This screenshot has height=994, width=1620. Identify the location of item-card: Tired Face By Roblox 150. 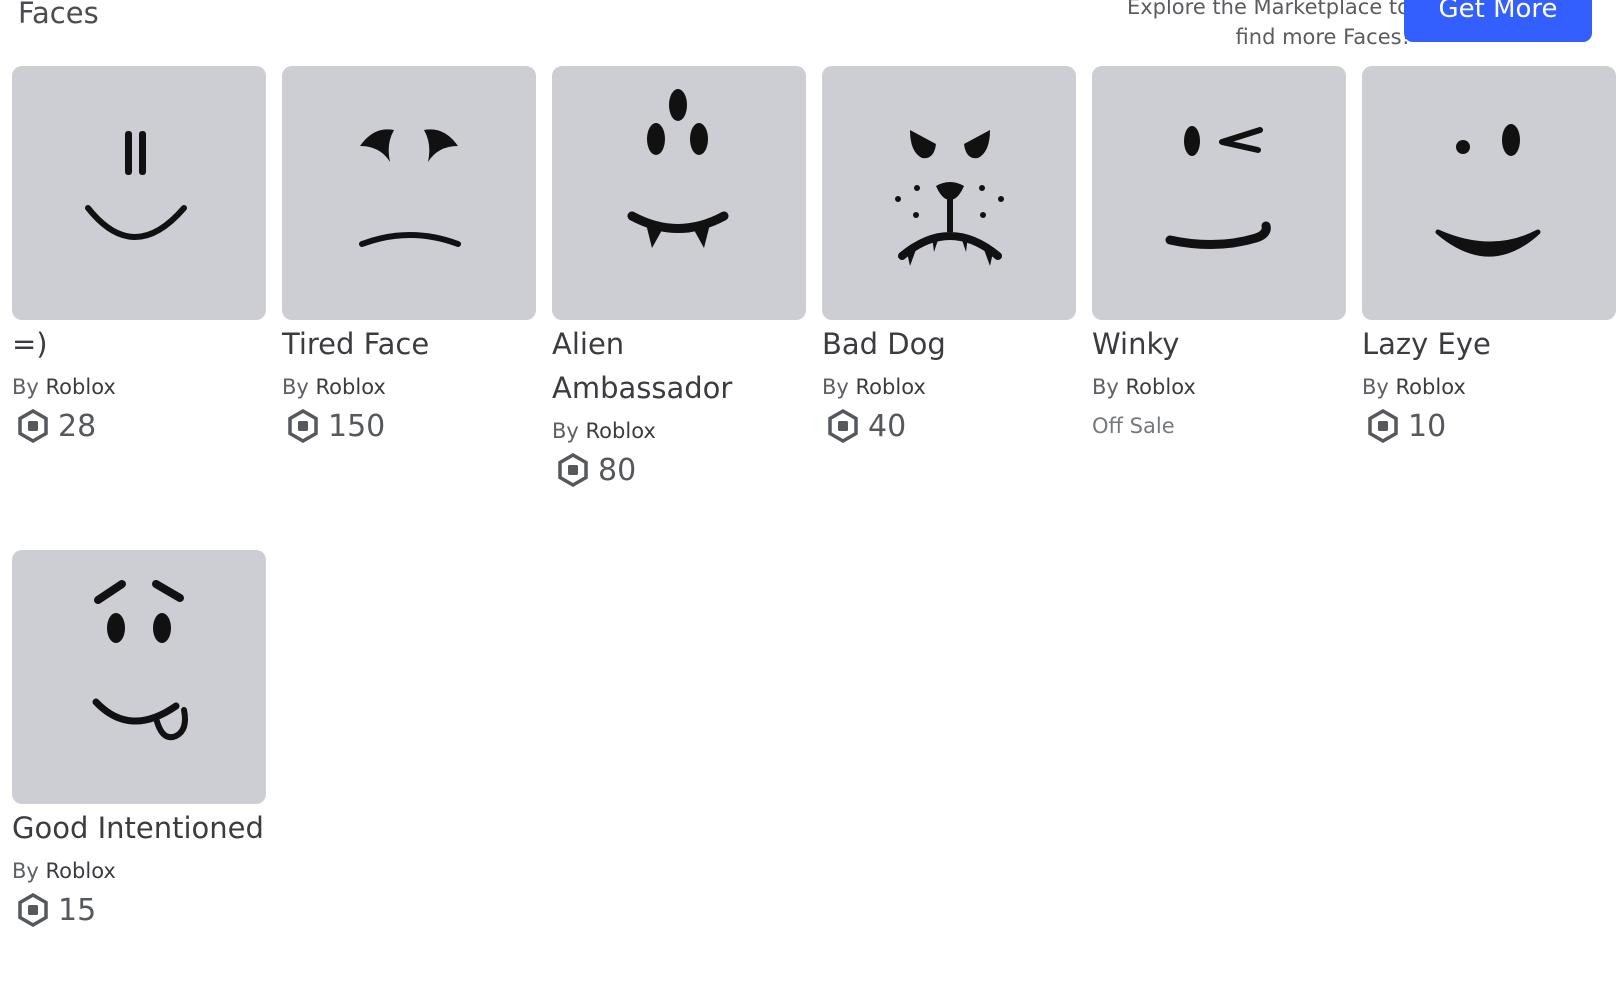
(409, 255).